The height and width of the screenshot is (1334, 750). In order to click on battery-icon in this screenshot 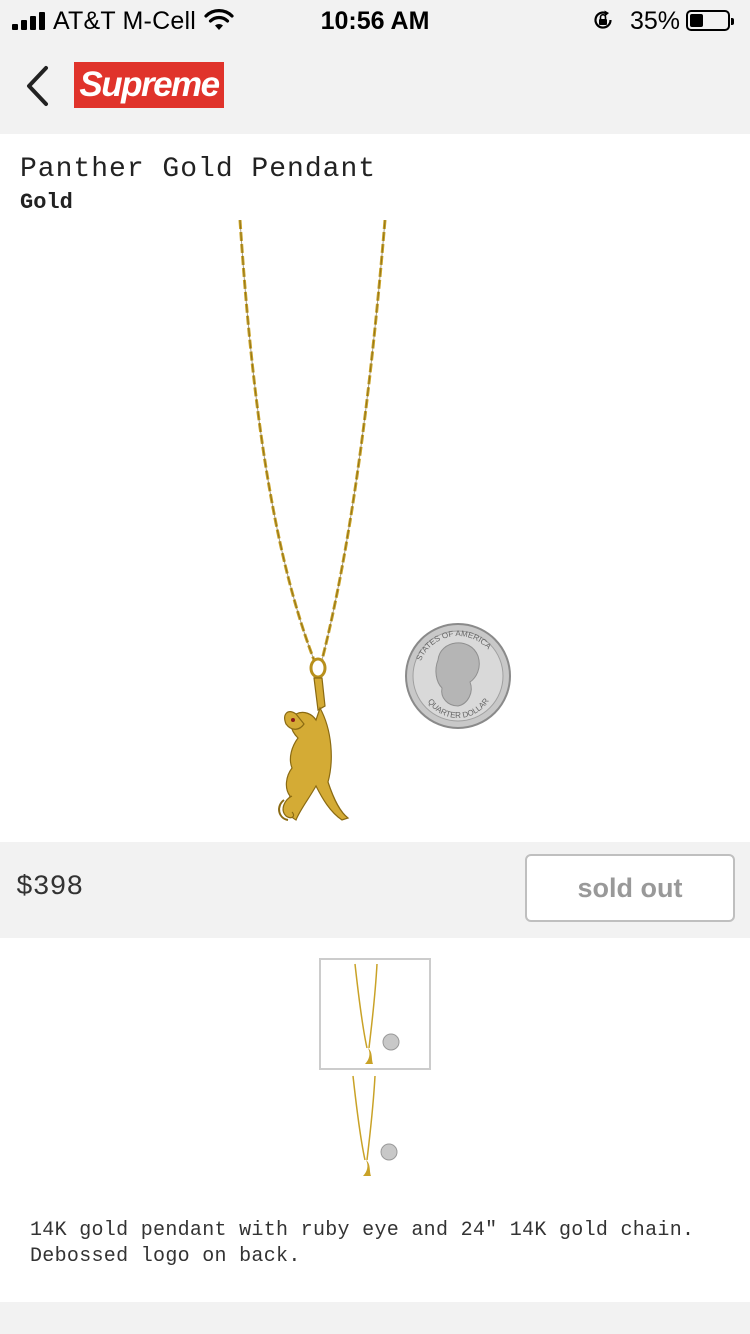, I will do `click(710, 20)`.